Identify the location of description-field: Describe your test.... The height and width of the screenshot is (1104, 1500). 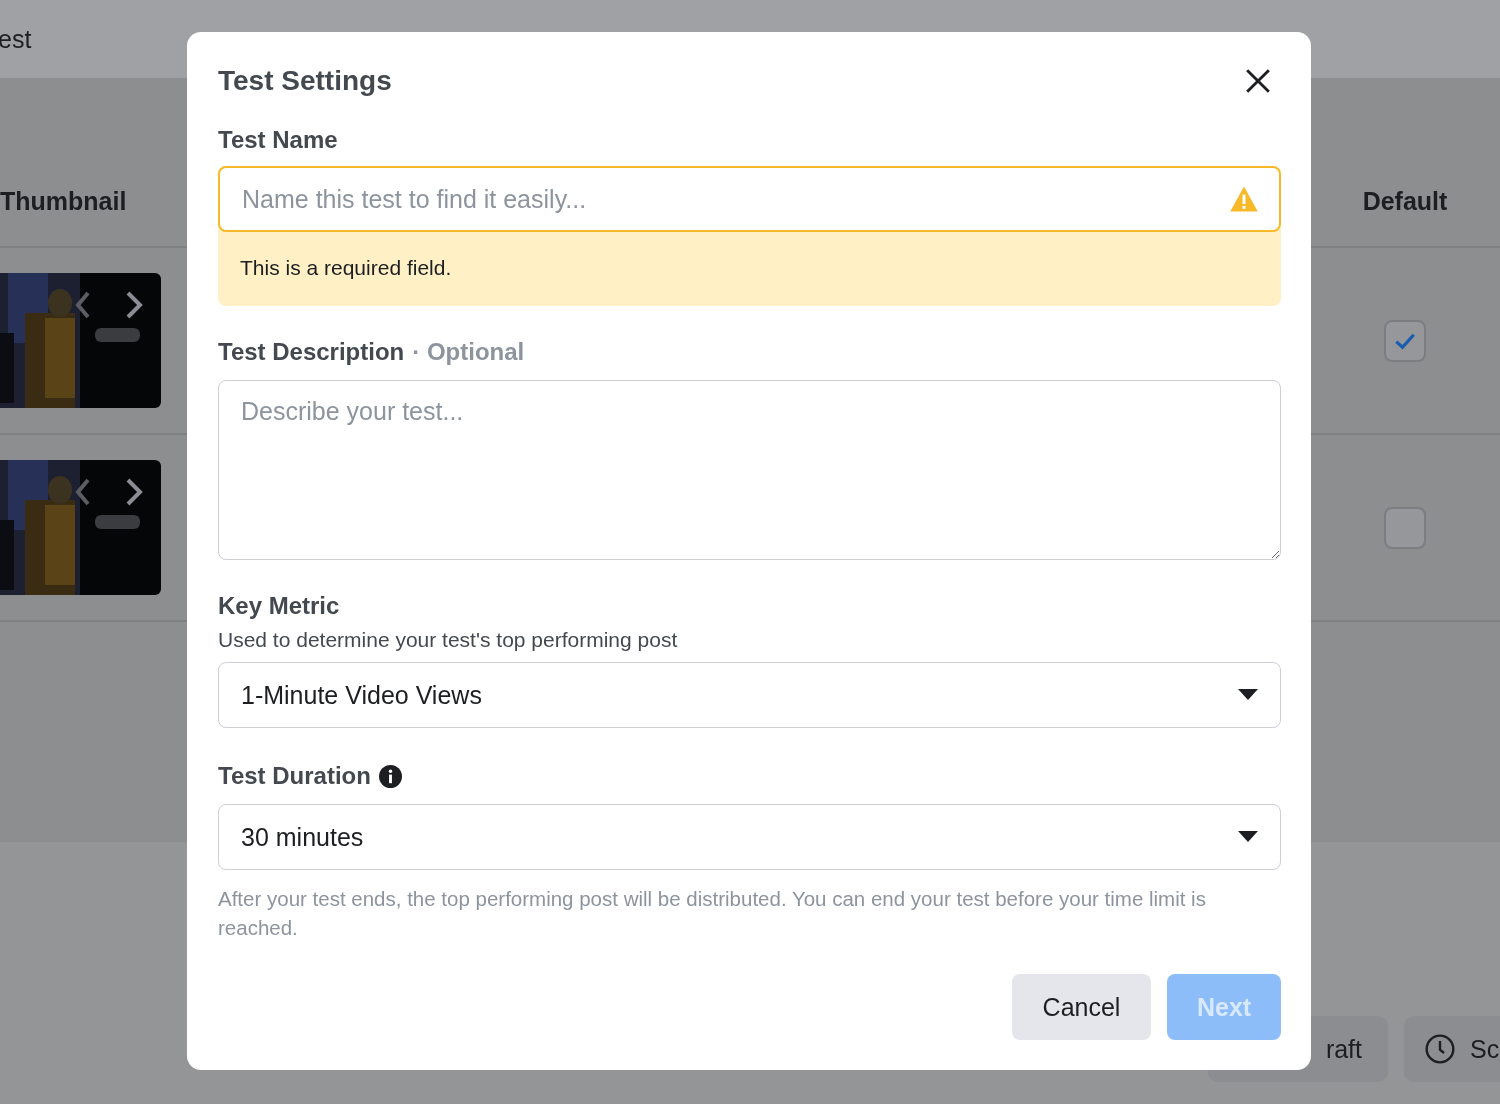
(749, 470).